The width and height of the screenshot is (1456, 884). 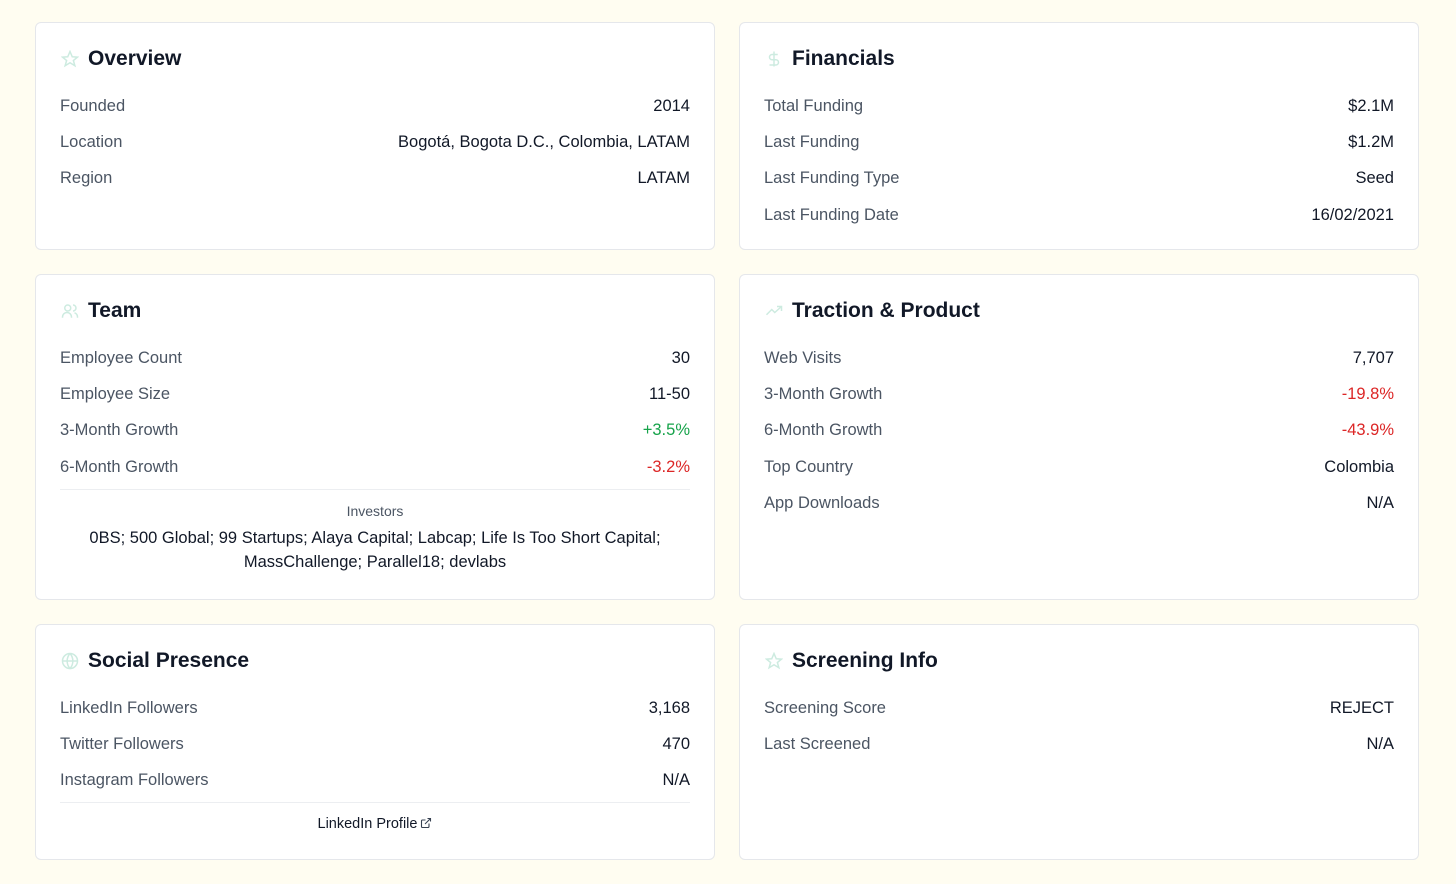 I want to click on overview-title: Overview, so click(x=135, y=58).